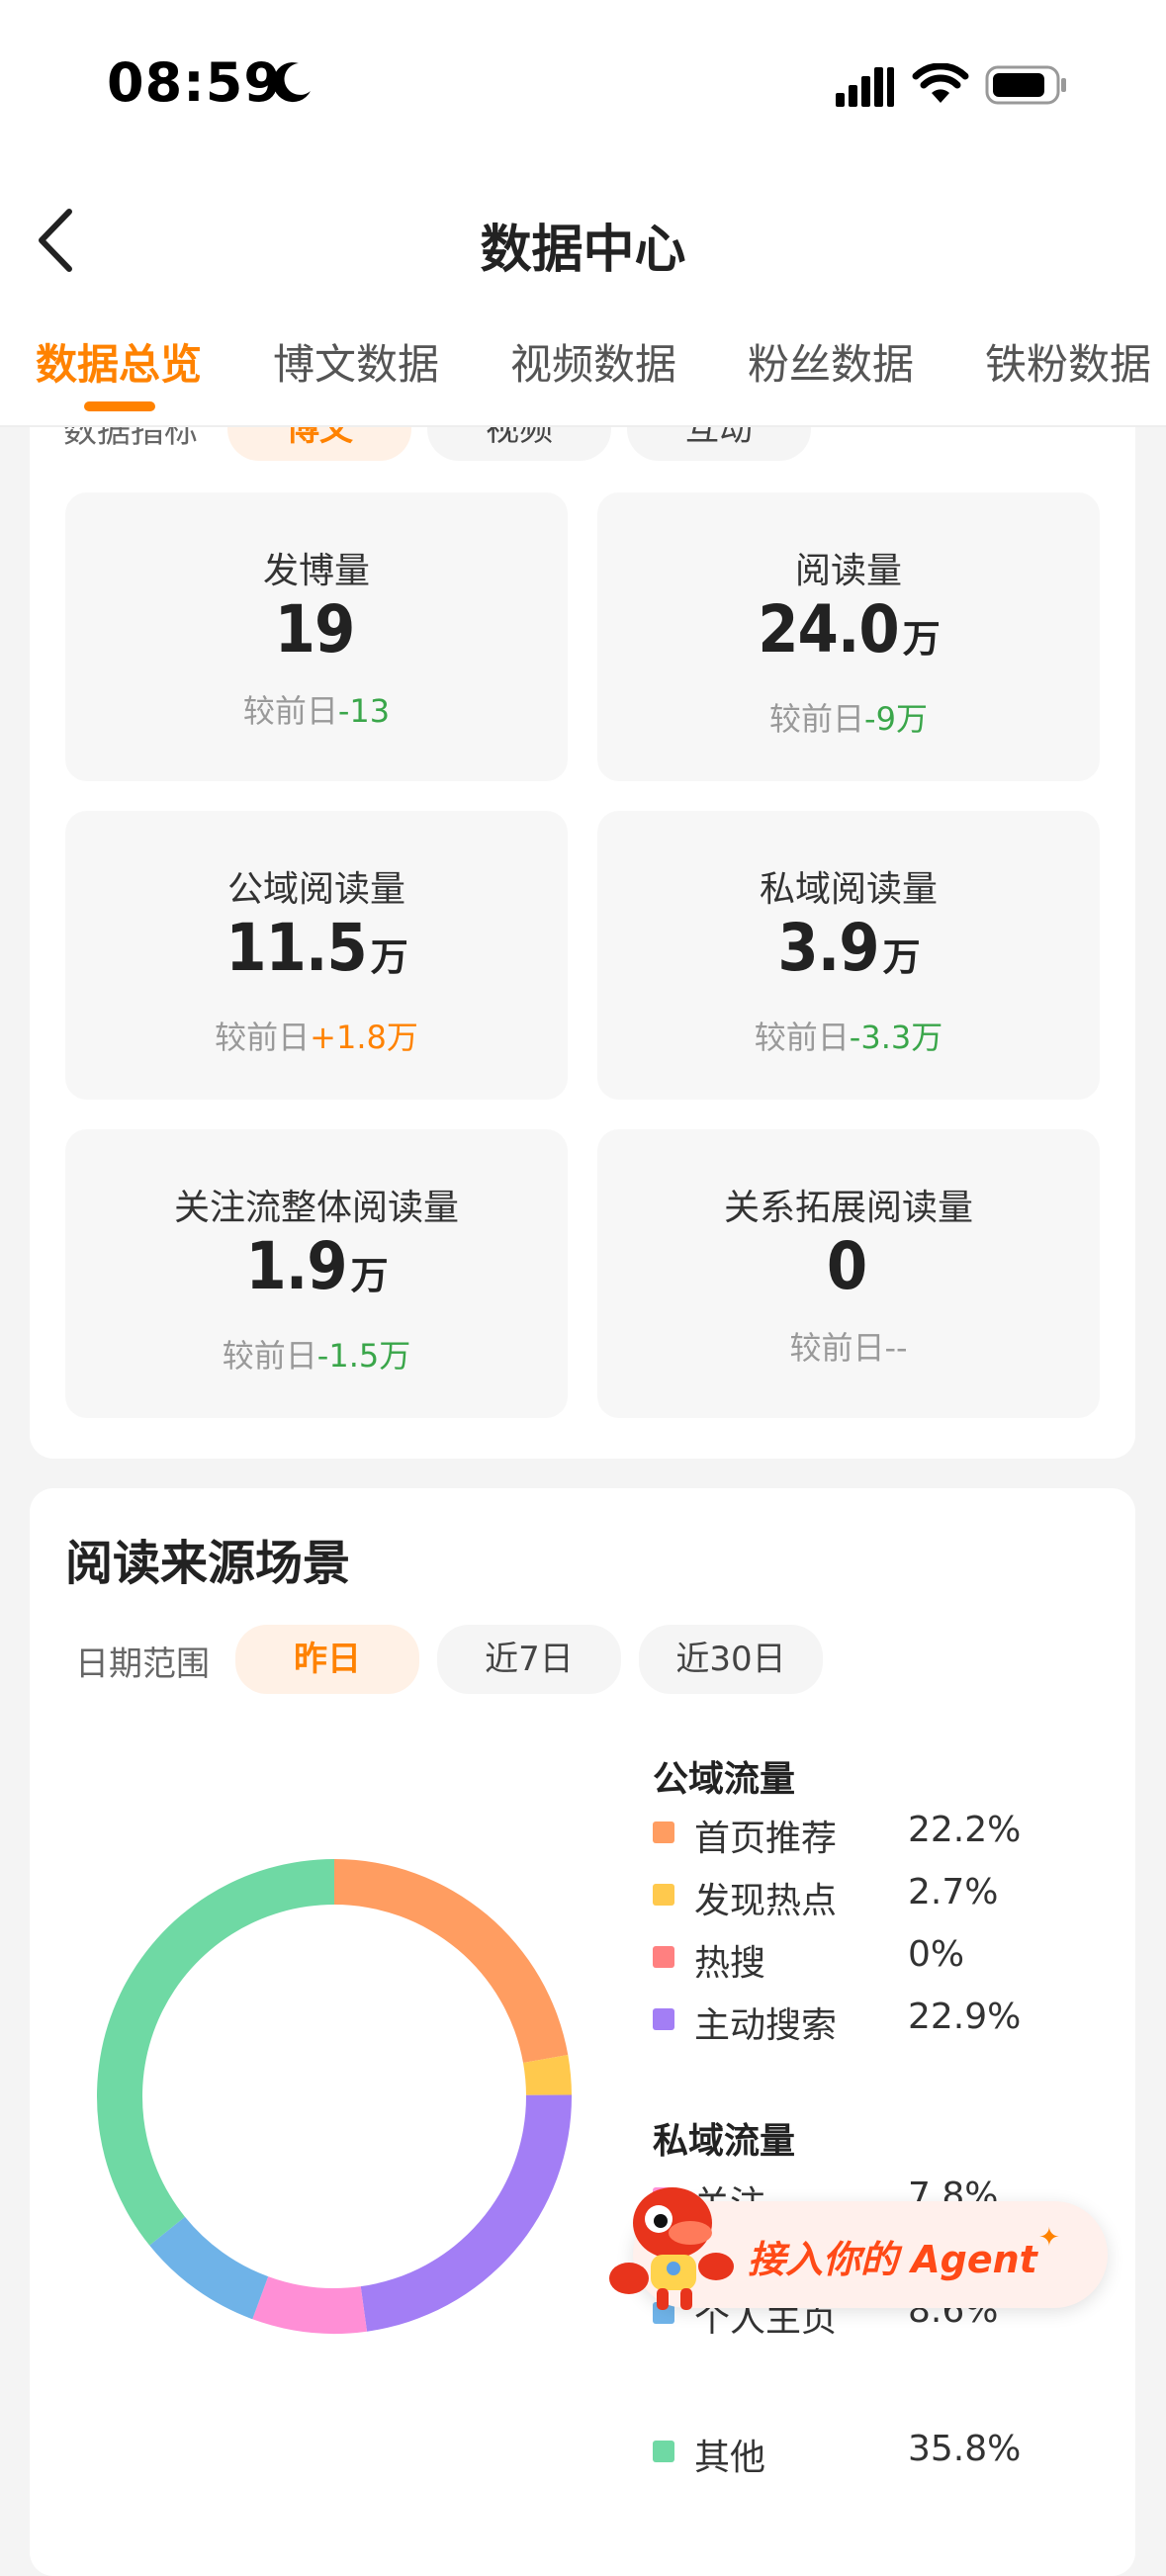 This screenshot has height=2576, width=1166. Describe the element at coordinates (766, 1901) in the screenshot. I see `legend-name: 发现热点` at that location.